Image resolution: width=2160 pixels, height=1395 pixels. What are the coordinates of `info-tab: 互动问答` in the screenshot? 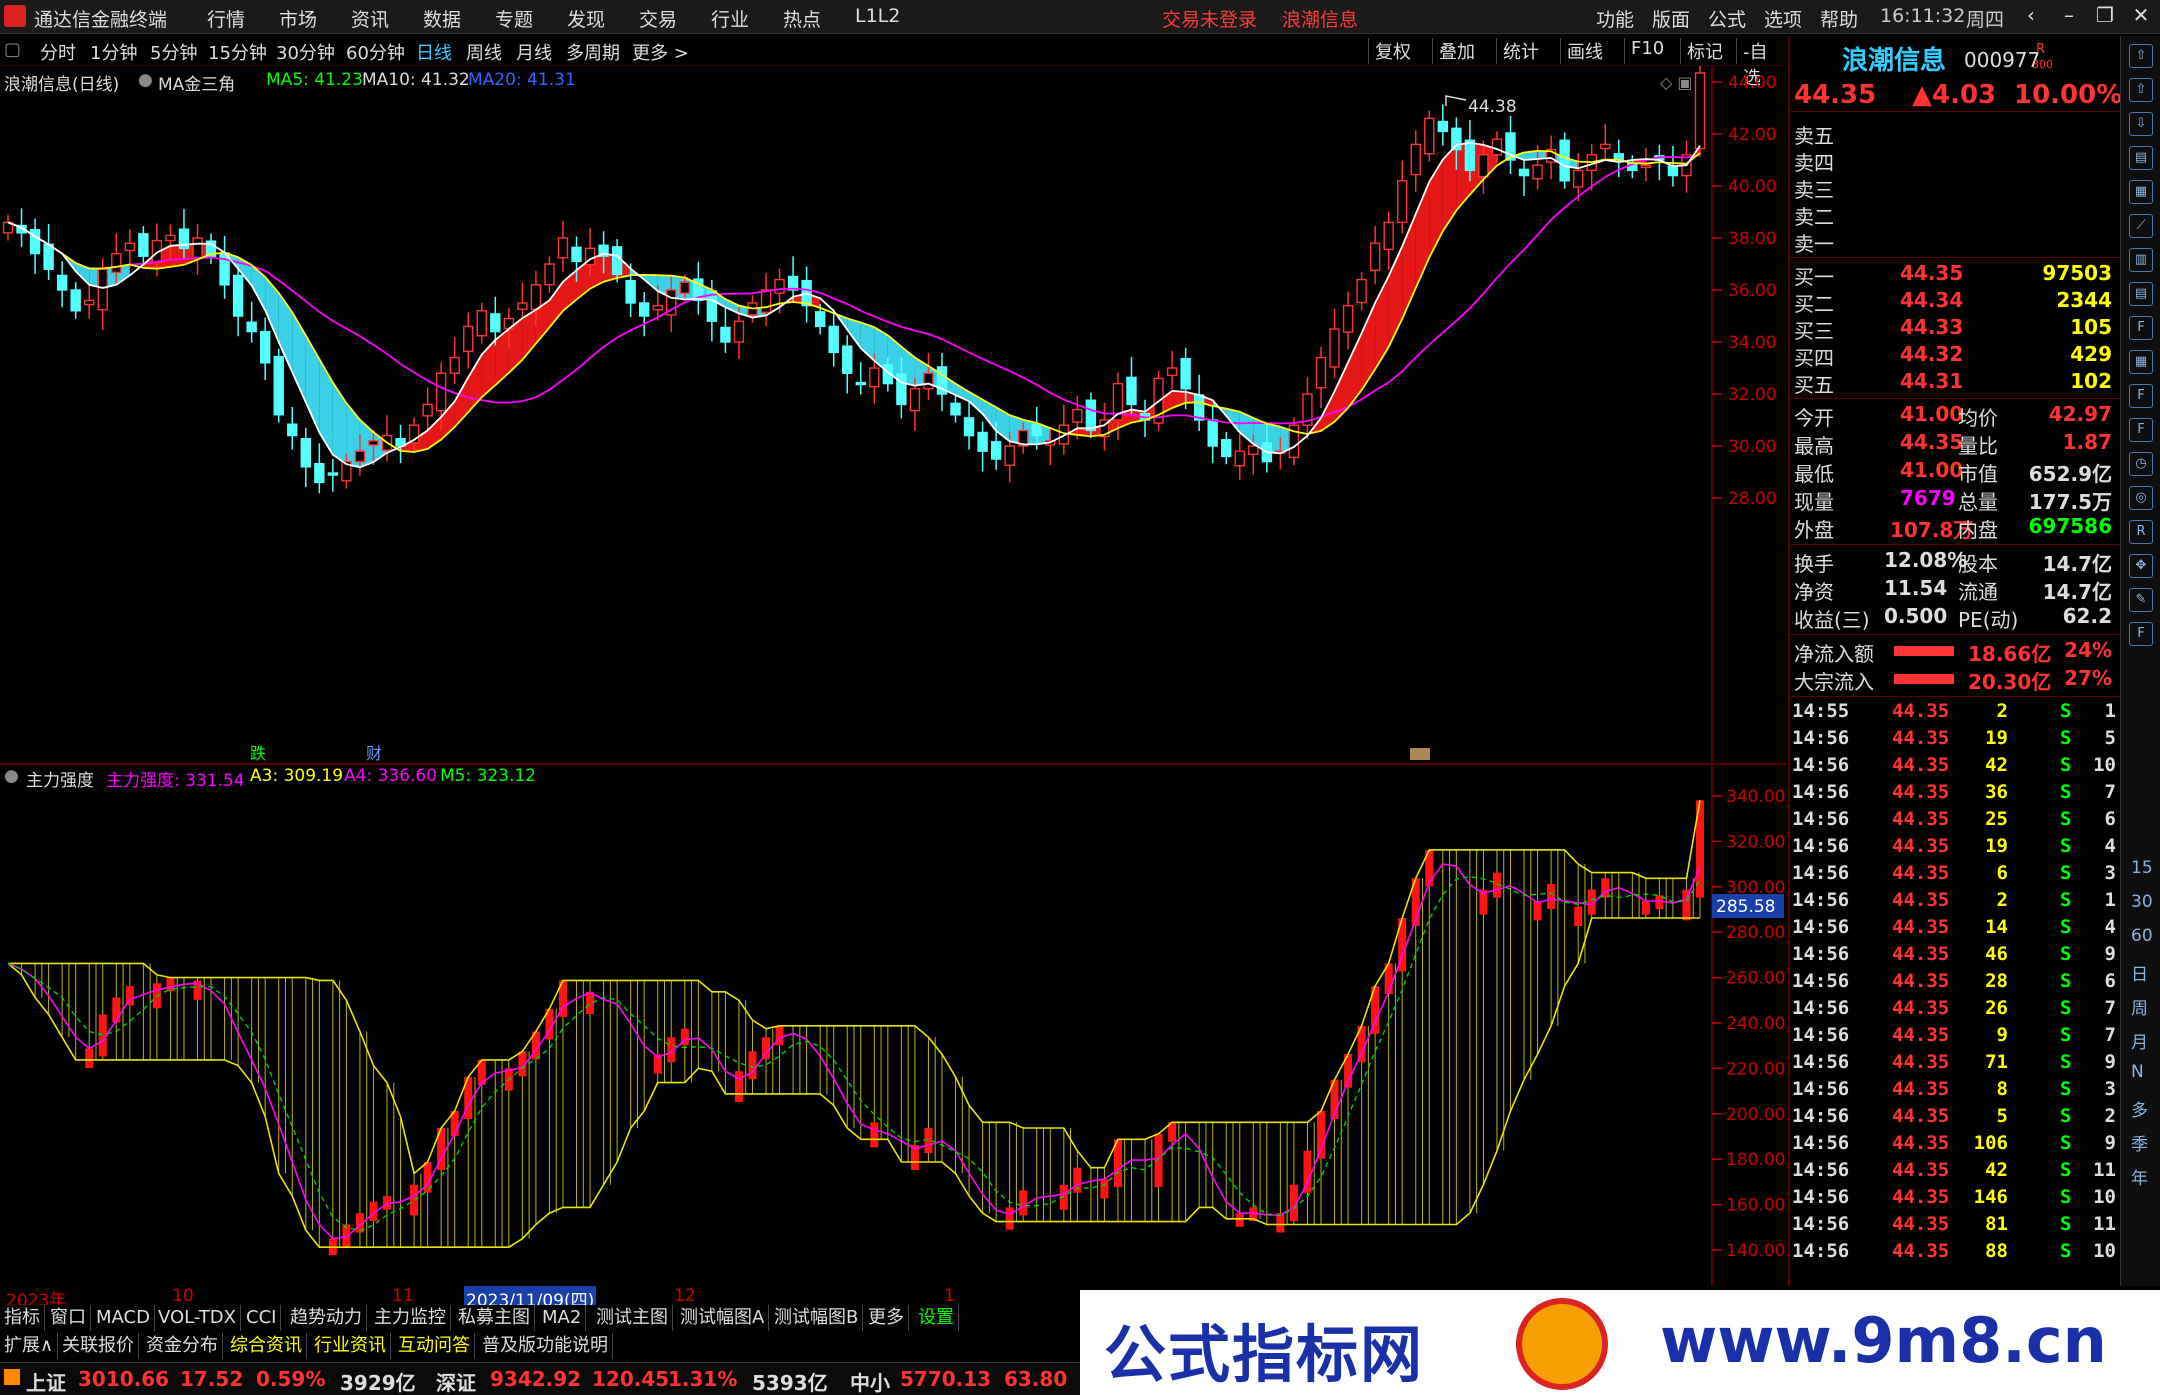 It's located at (434, 1346).